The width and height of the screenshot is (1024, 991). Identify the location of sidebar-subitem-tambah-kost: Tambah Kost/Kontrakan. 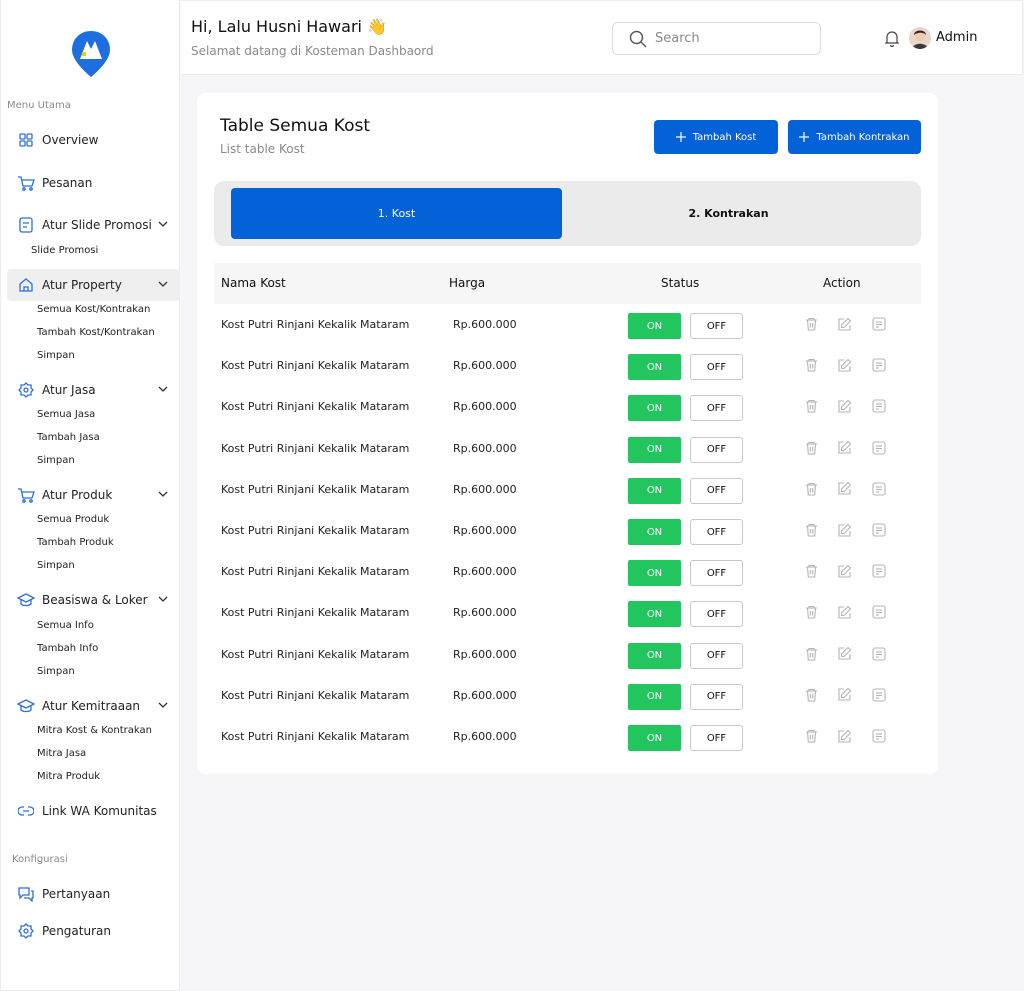
(96, 332).